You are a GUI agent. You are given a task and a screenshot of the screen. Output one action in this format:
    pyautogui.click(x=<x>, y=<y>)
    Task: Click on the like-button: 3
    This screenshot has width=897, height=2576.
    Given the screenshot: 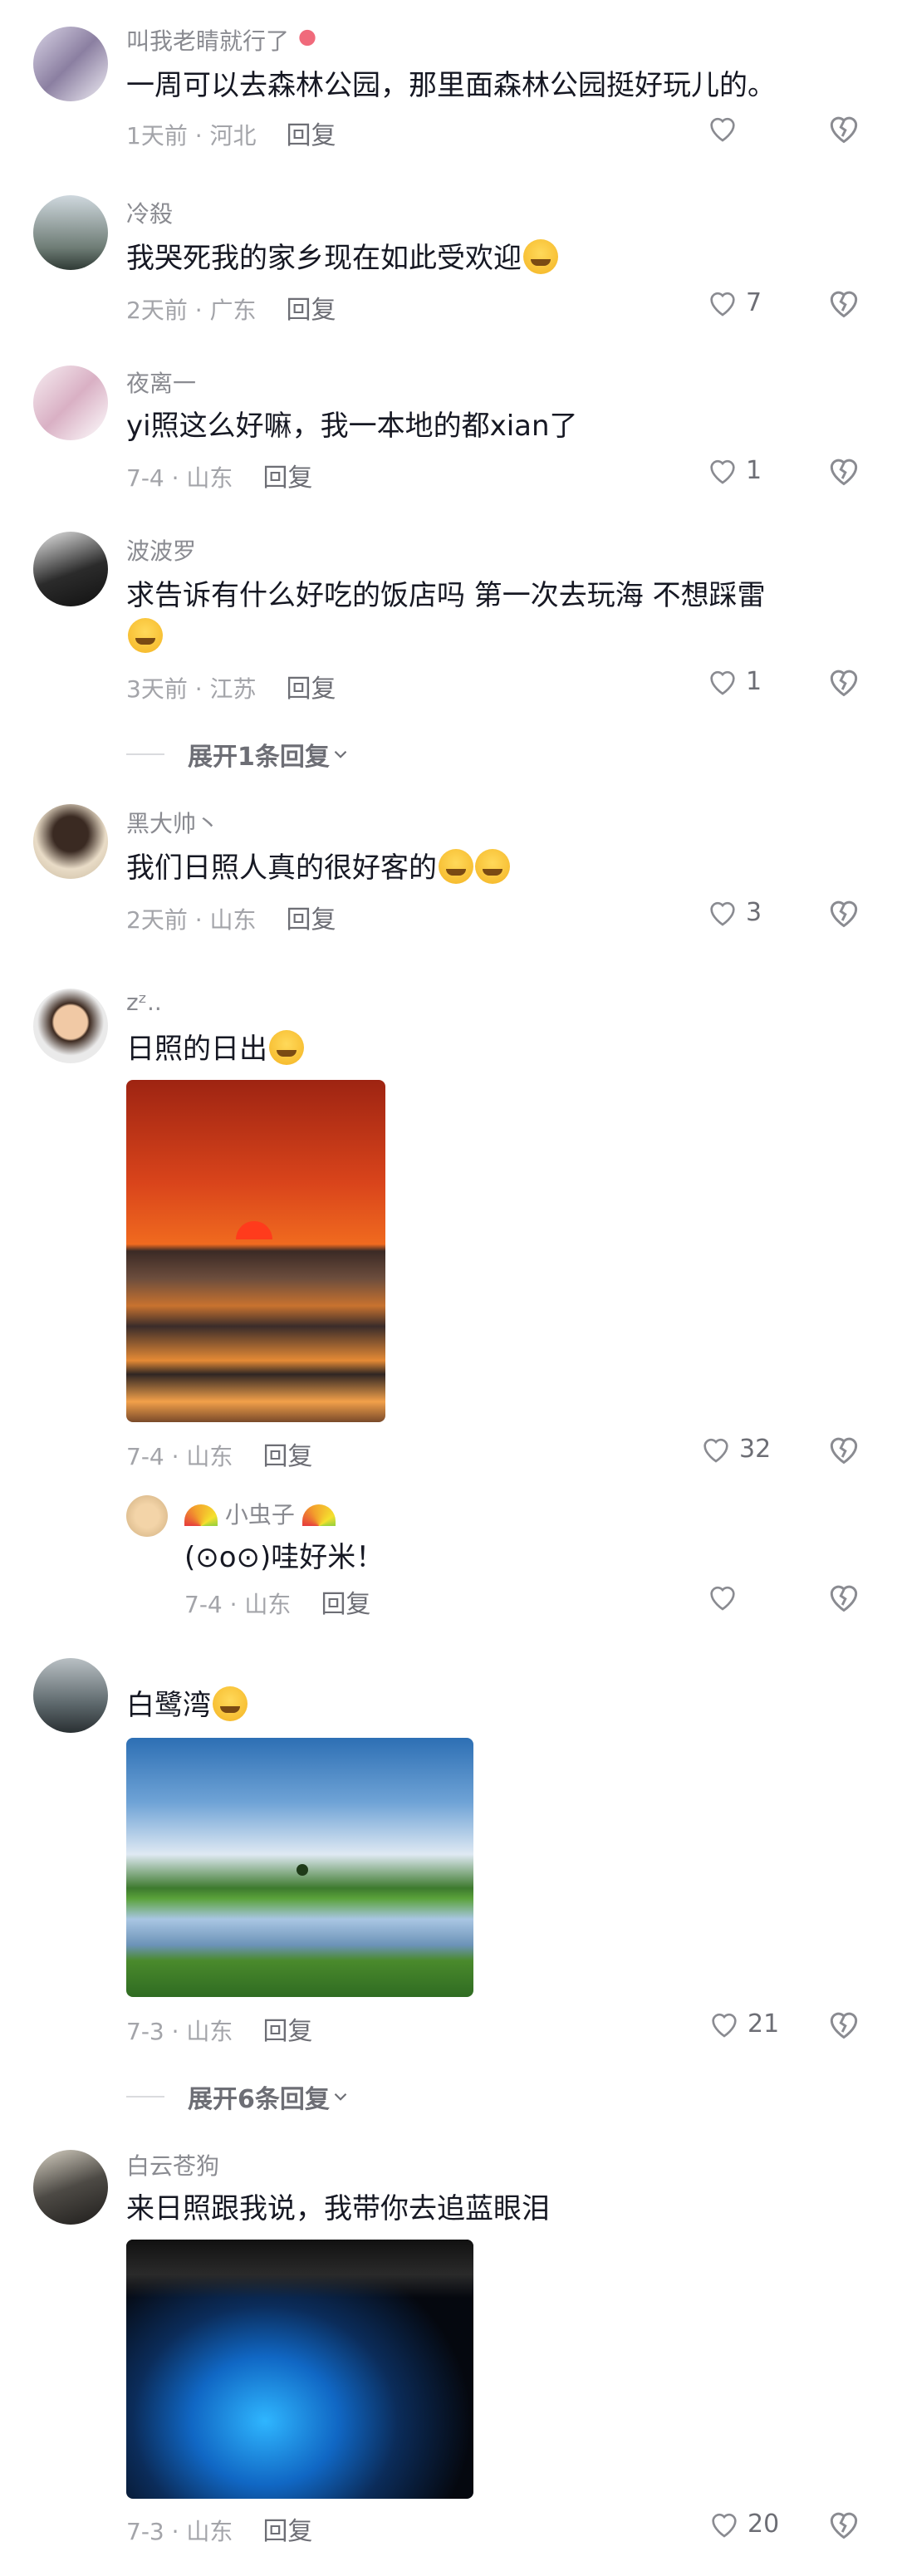 What is the action you would take?
    pyautogui.click(x=752, y=912)
    